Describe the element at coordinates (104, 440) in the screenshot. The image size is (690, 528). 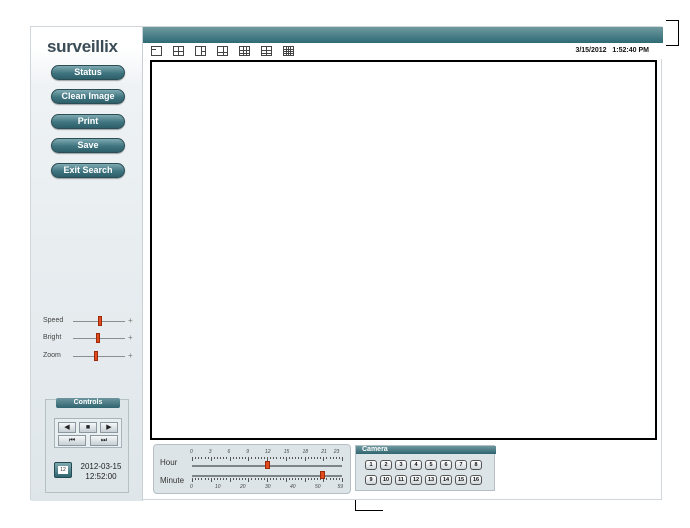
I see `skip-forward-icon: ⏭` at that location.